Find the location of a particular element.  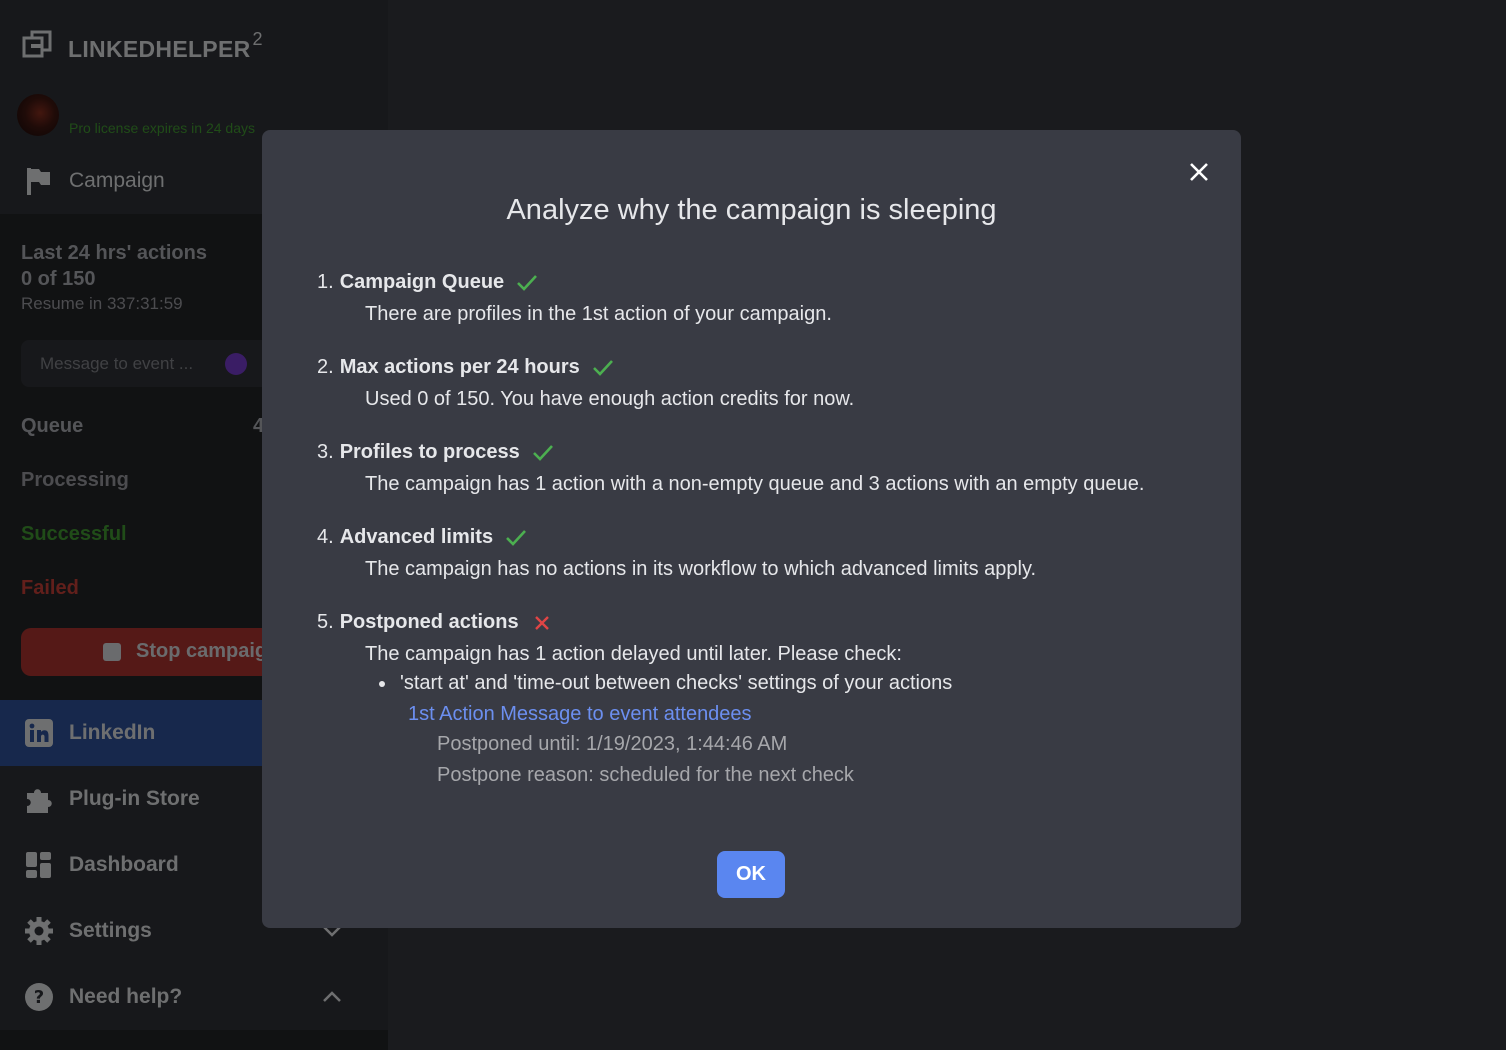

cross-icon is located at coordinates (541, 622).